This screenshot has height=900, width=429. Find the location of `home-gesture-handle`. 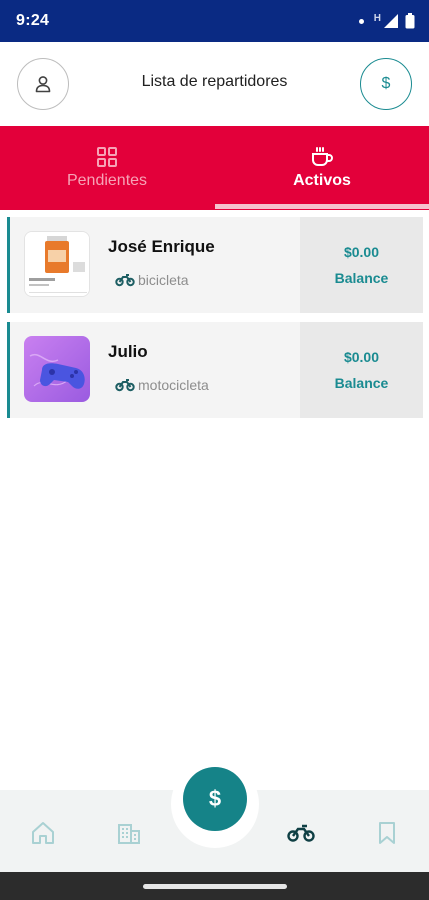

home-gesture-handle is located at coordinates (215, 886).